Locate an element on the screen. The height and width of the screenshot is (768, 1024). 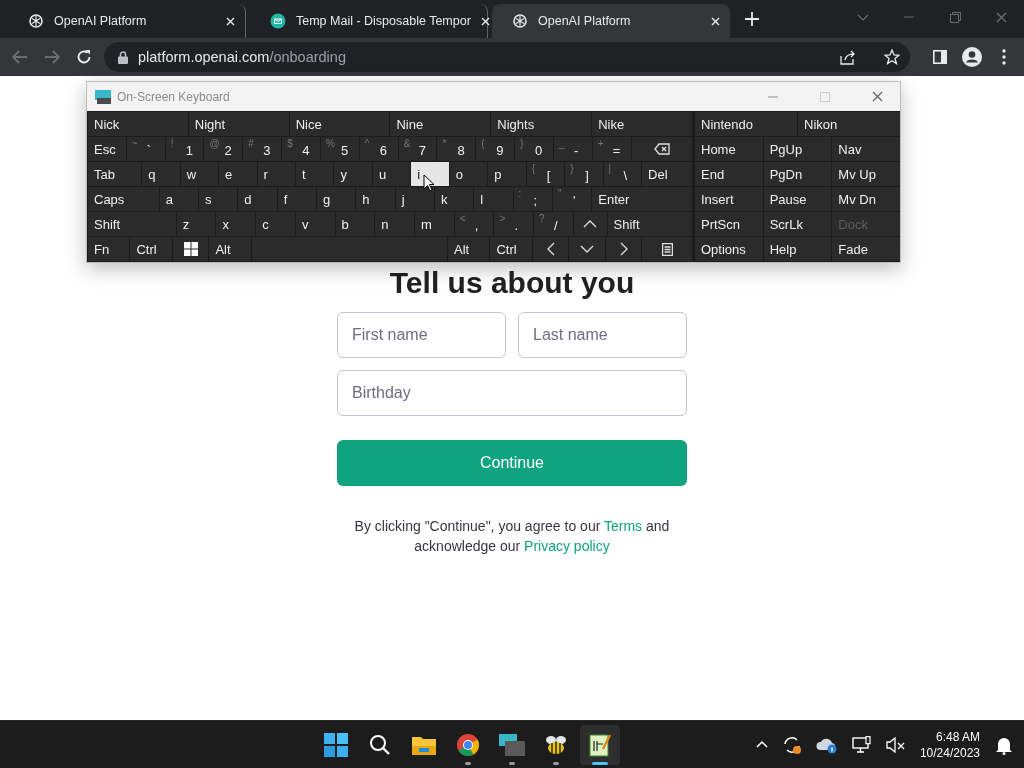
keyboard-key: & 7 is located at coordinates (417, 149).